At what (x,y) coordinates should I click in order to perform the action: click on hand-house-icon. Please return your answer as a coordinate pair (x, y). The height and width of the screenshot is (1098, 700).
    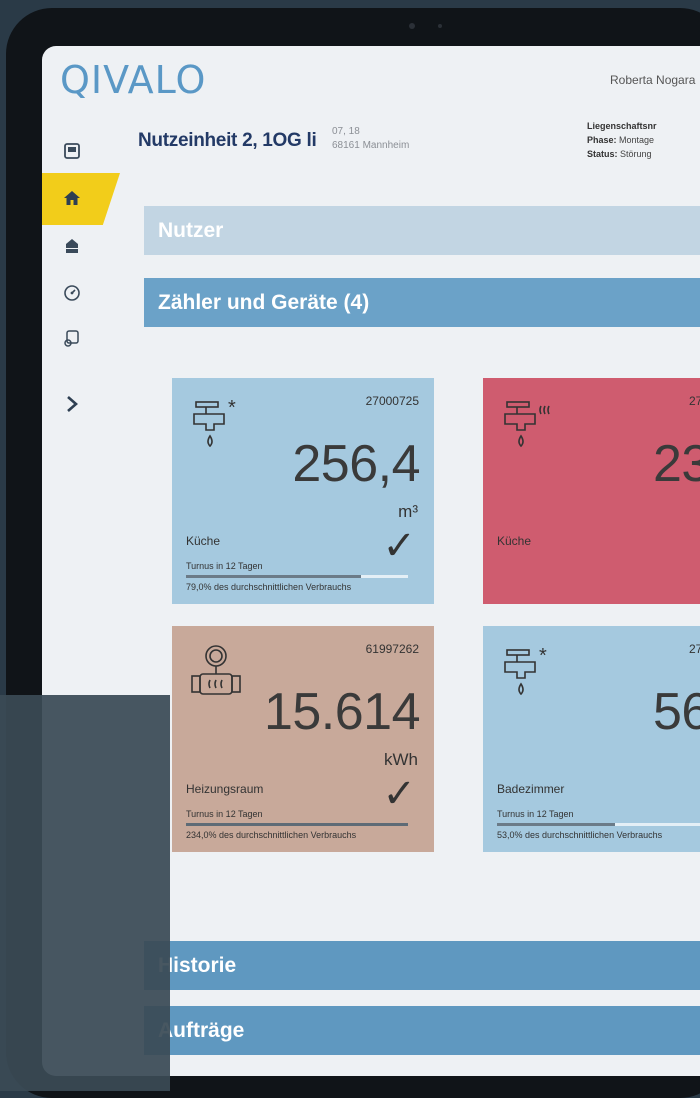
    Looking at the image, I should click on (72, 246).